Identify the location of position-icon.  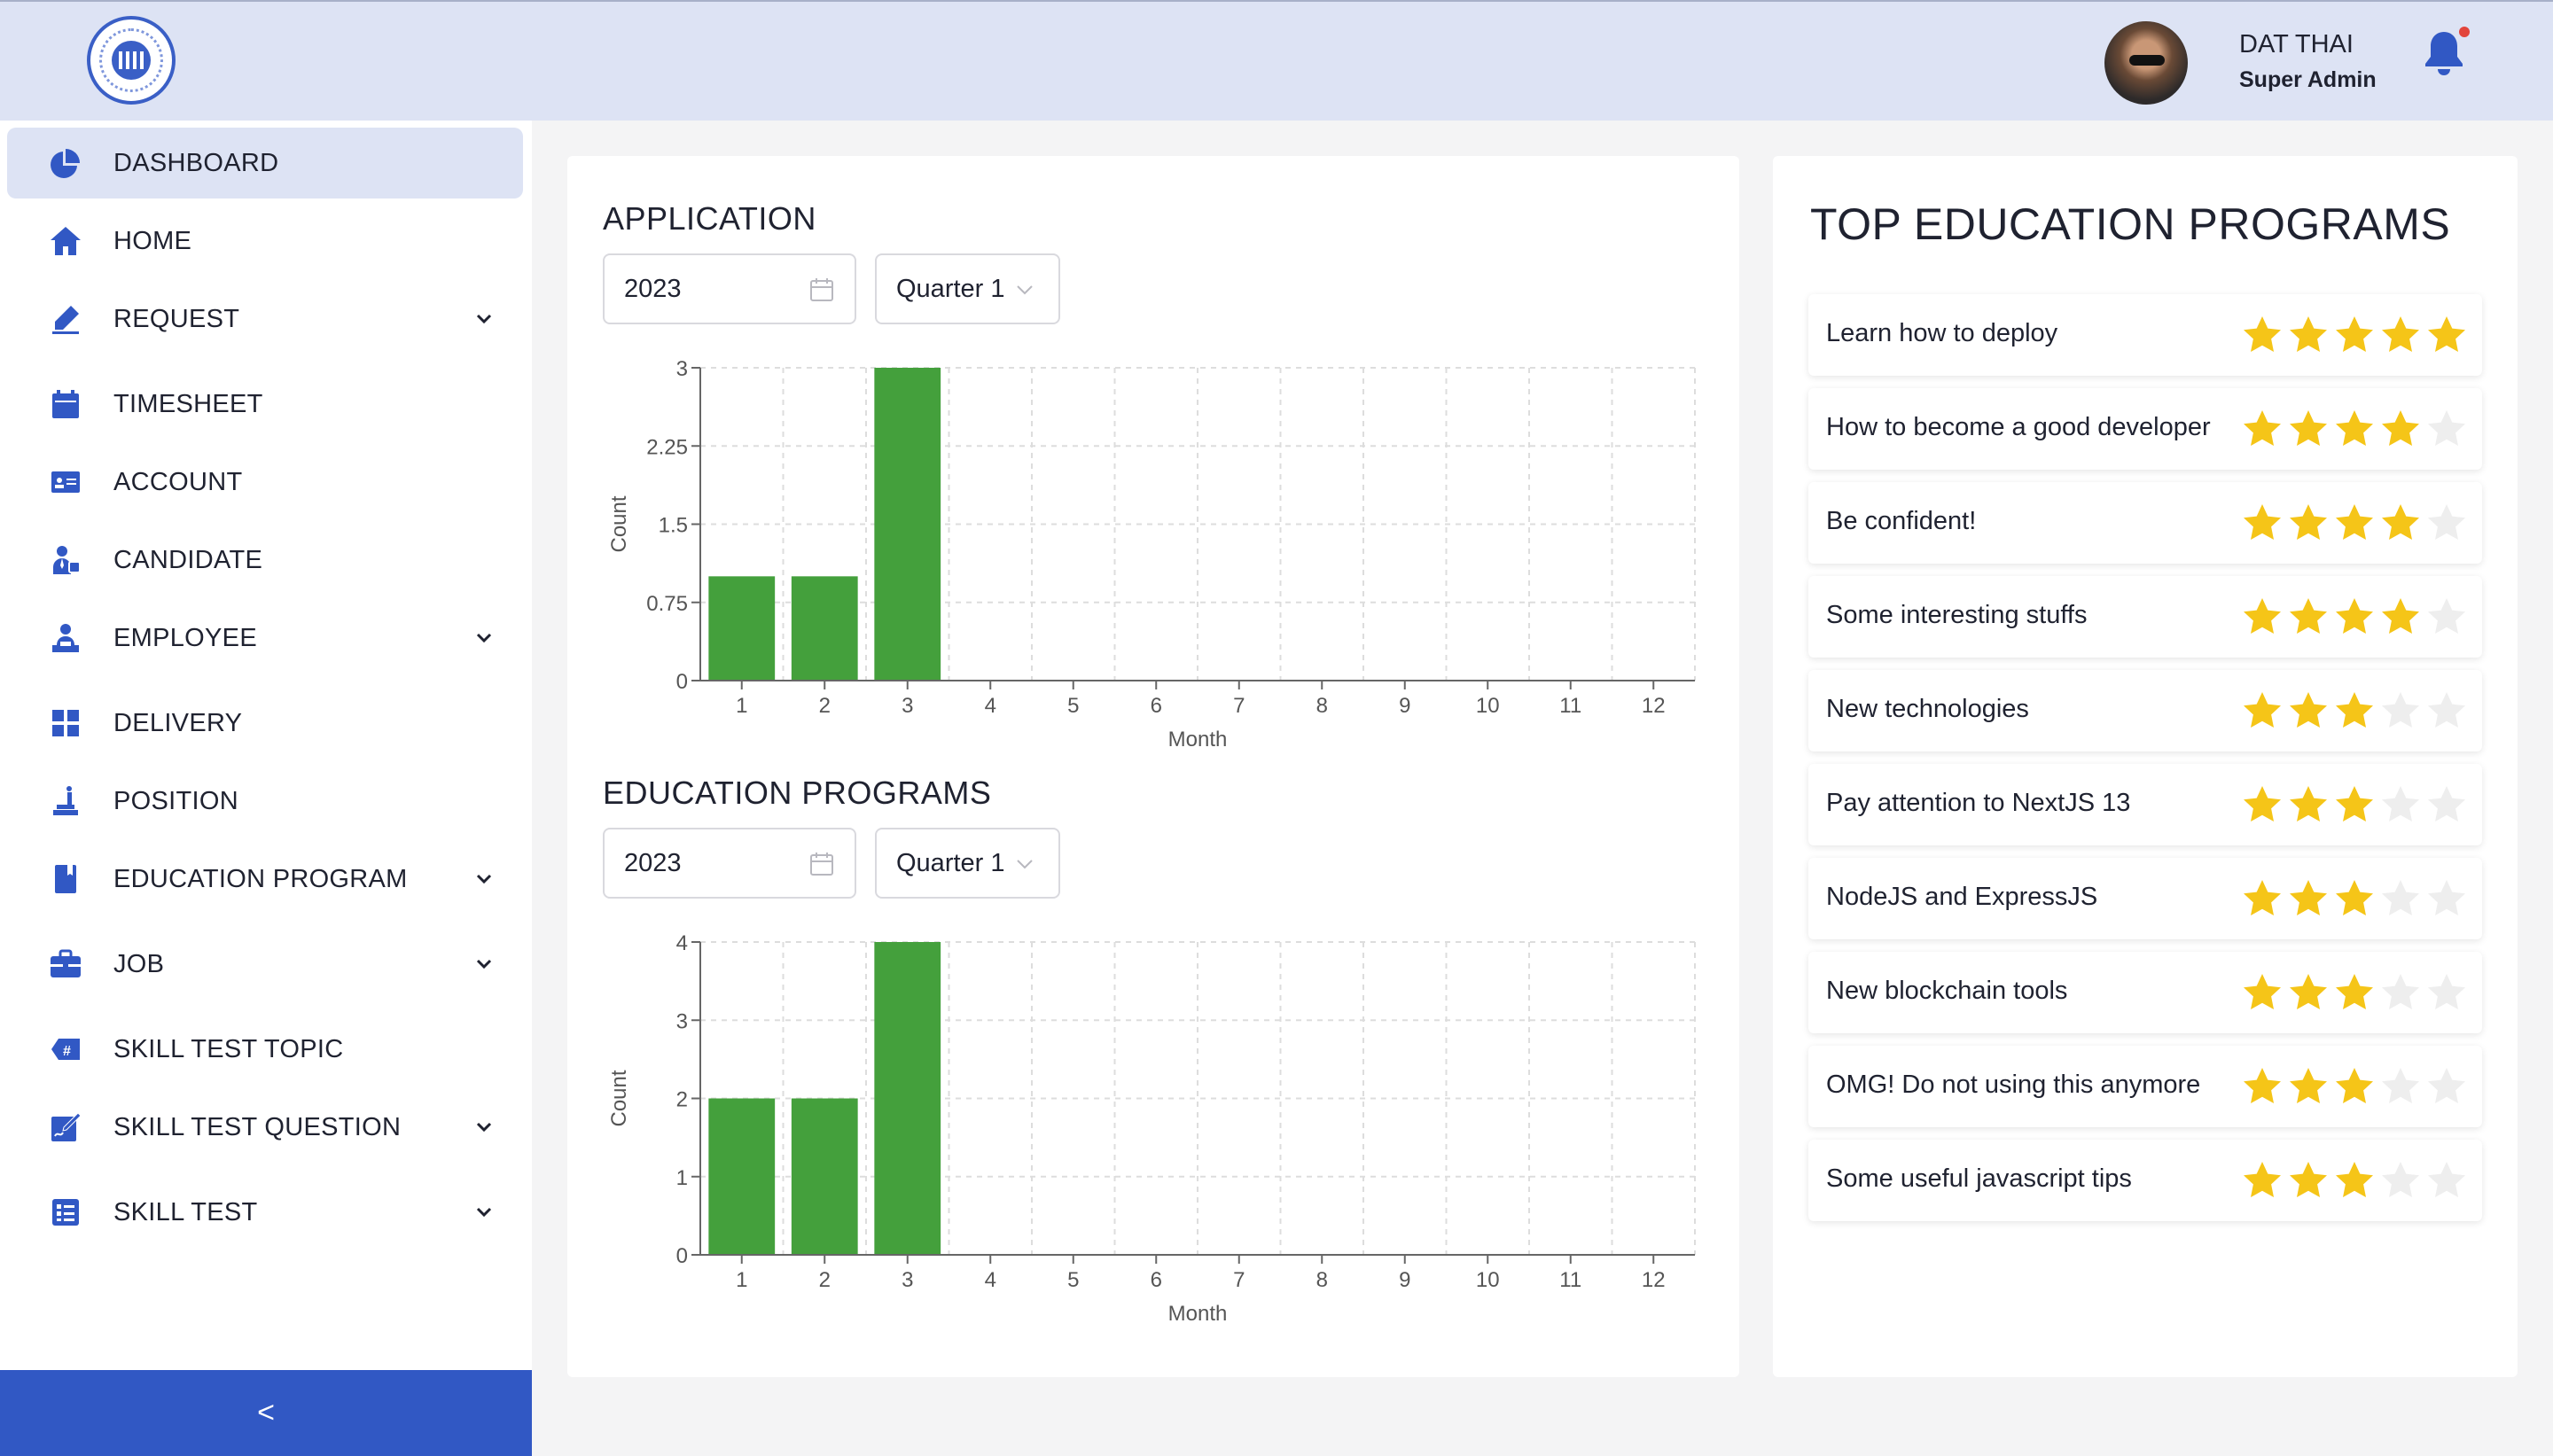
(65, 801).